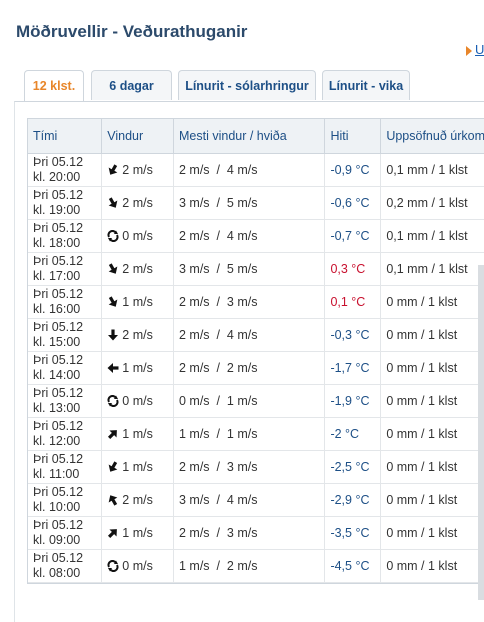 The image size is (484, 622). I want to click on hour-text: kl. 20:00, so click(57, 177).